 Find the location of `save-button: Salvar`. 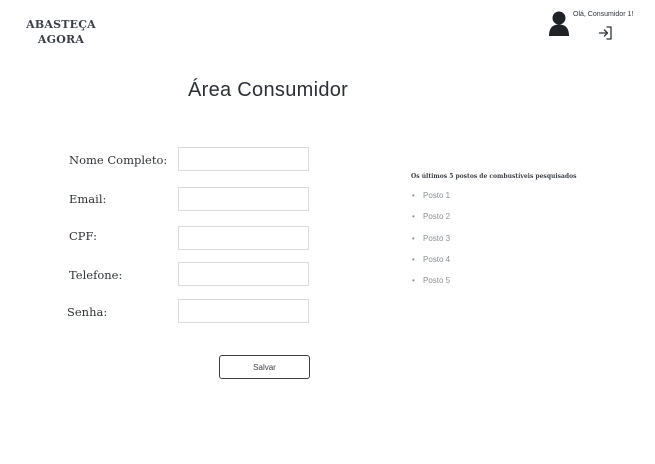

save-button: Salvar is located at coordinates (264, 367).